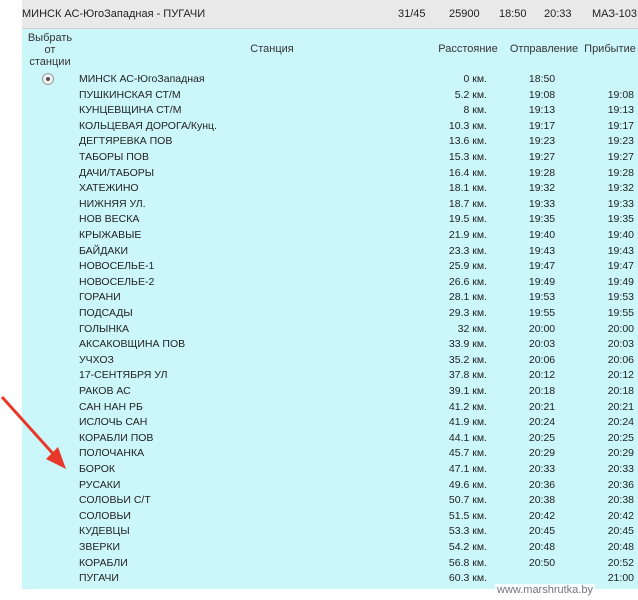 The image size is (638, 600). I want to click on station-departure: 19:43, so click(542, 250).